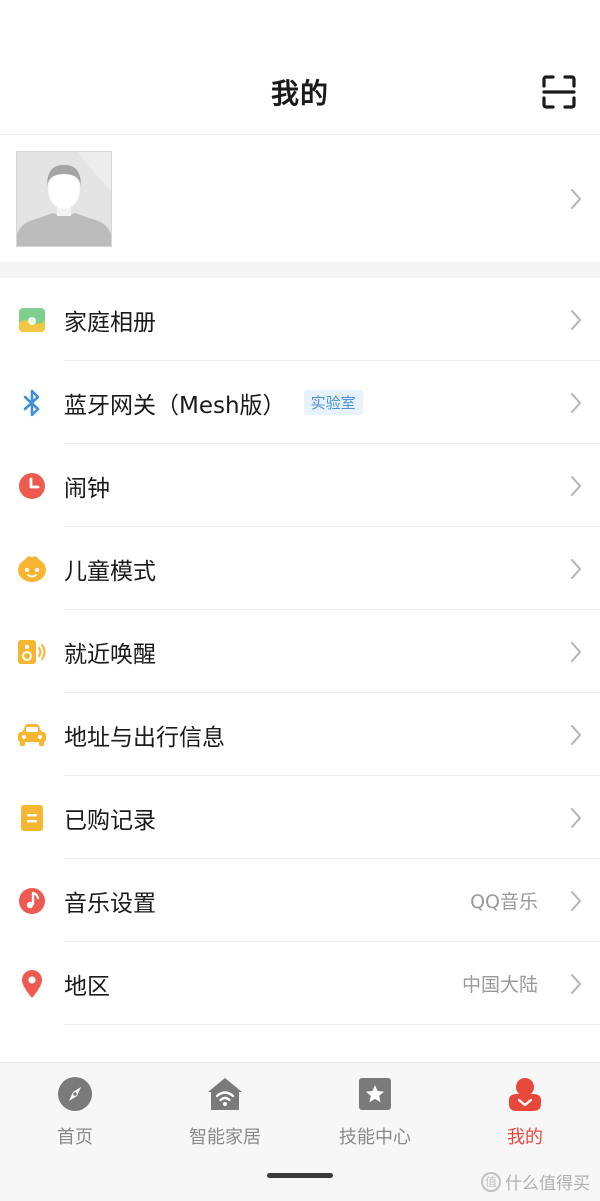 The image size is (600, 1201). Describe the element at coordinates (300, 319) in the screenshot. I see `menu-item-family-album: 家庭相册` at that location.